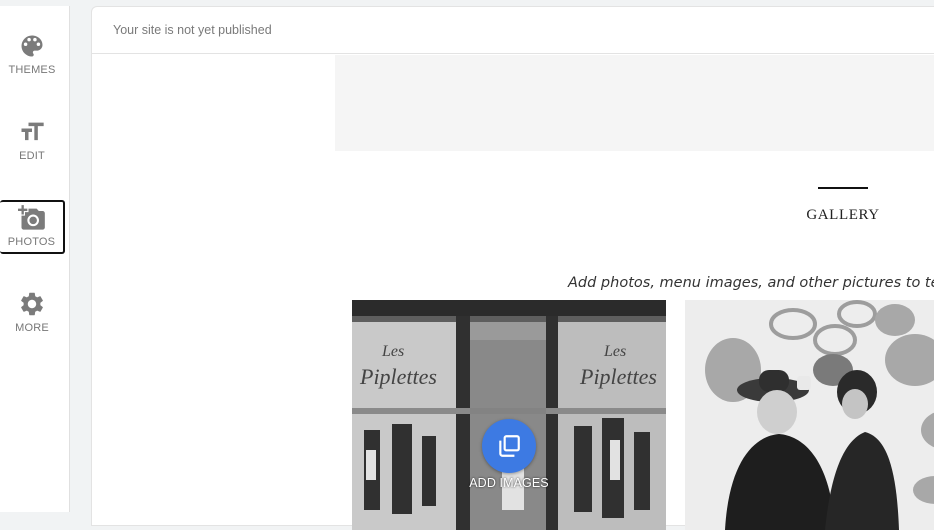 Image resolution: width=934 pixels, height=530 pixels. Describe the element at coordinates (32, 143) in the screenshot. I see `rail-item-edit: EDIT` at that location.